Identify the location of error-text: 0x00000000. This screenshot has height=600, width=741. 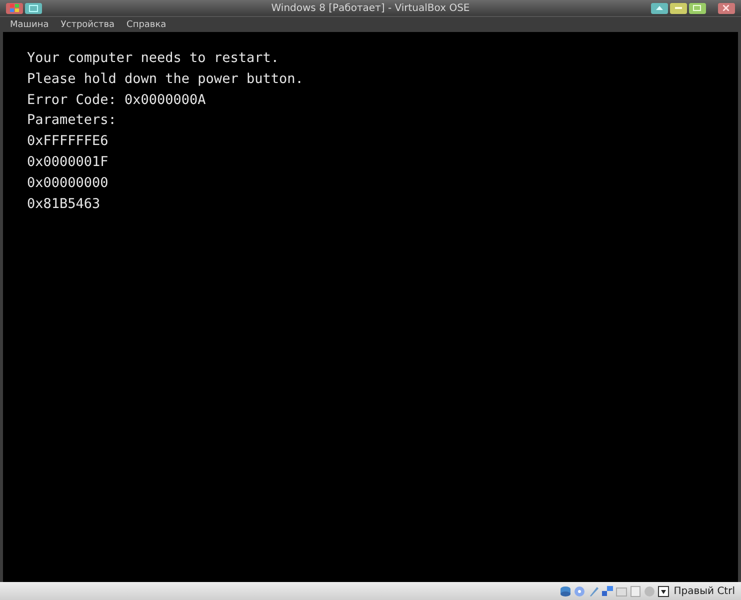
(68, 183).